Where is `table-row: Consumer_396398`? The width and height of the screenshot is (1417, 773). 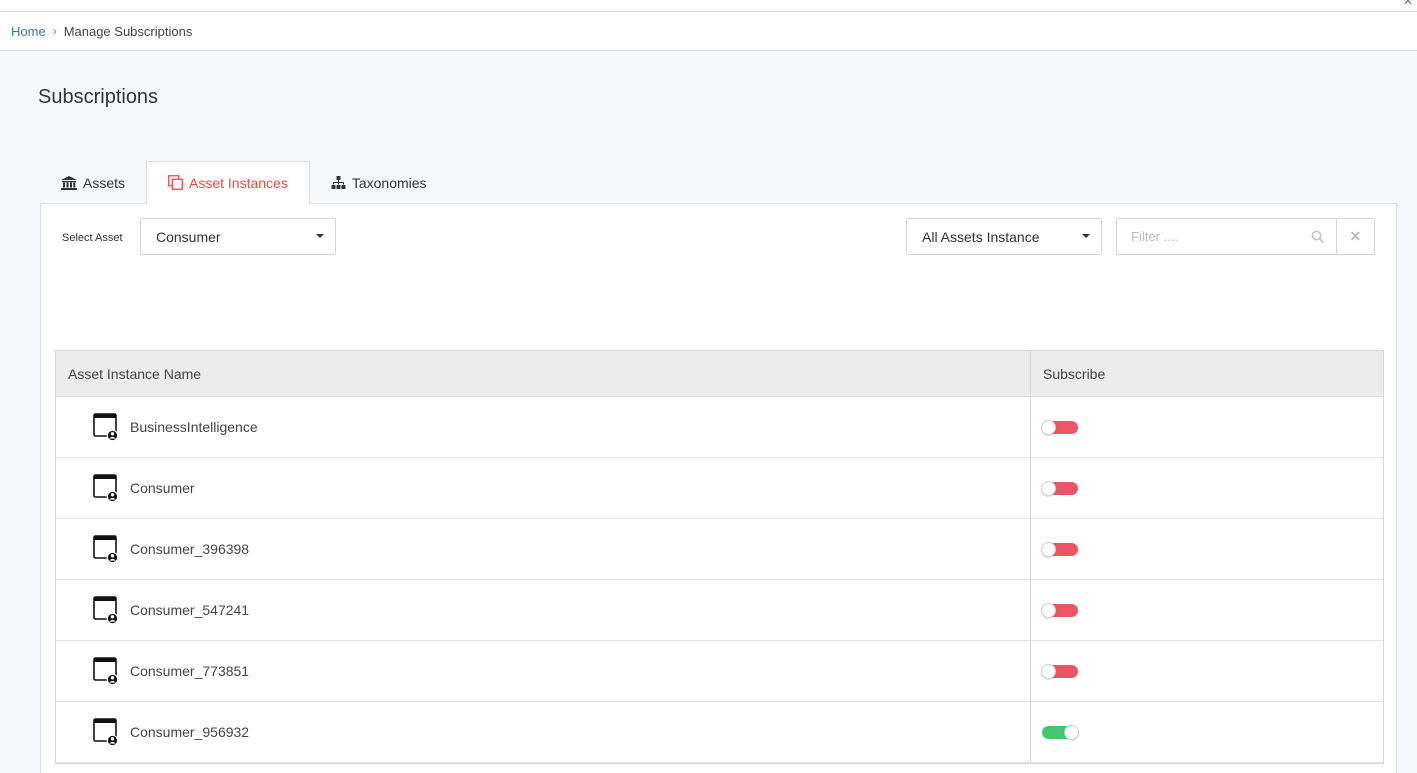 table-row: Consumer_396398 is located at coordinates (719, 549).